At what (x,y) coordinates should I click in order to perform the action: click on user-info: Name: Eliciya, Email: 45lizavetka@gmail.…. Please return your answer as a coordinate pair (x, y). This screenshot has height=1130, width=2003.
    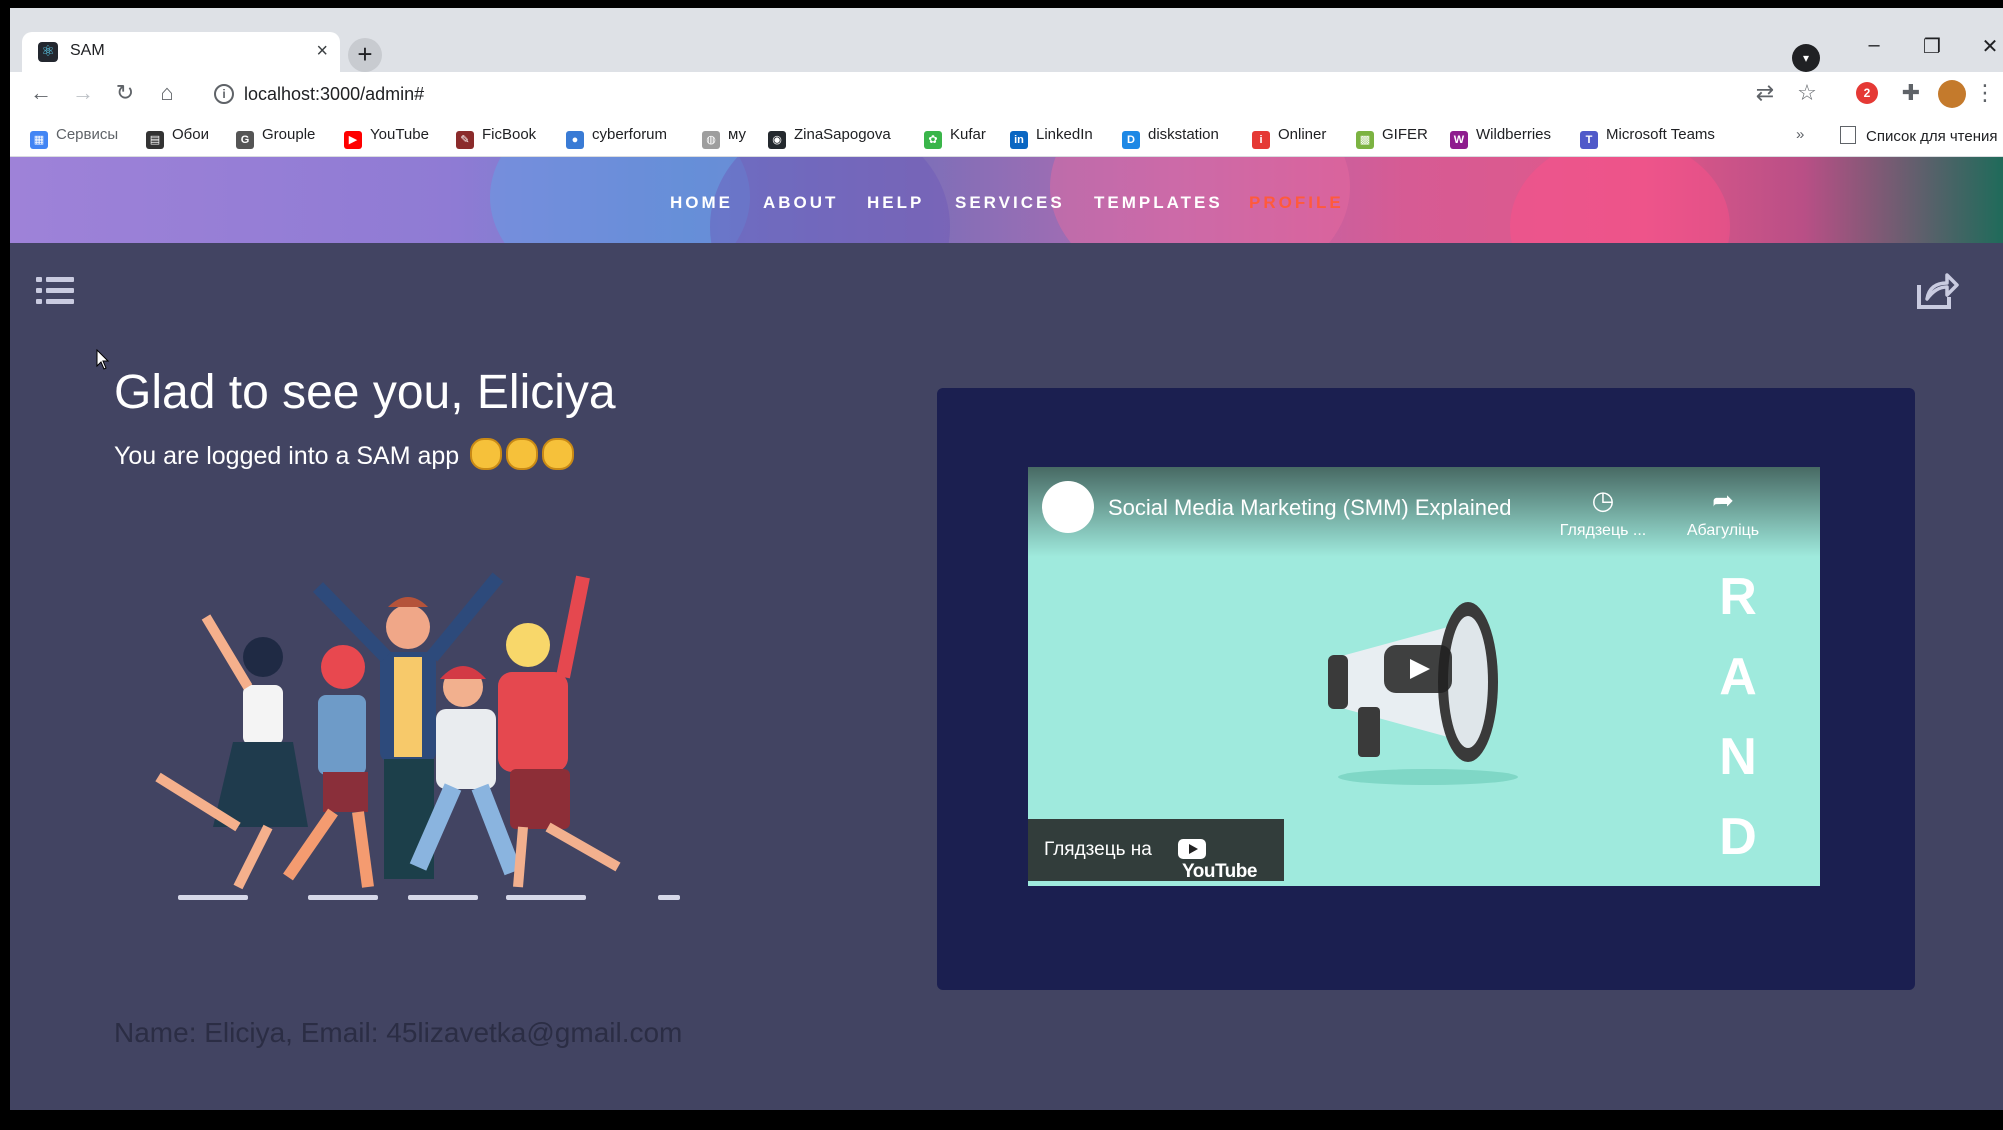
    Looking at the image, I should click on (398, 1032).